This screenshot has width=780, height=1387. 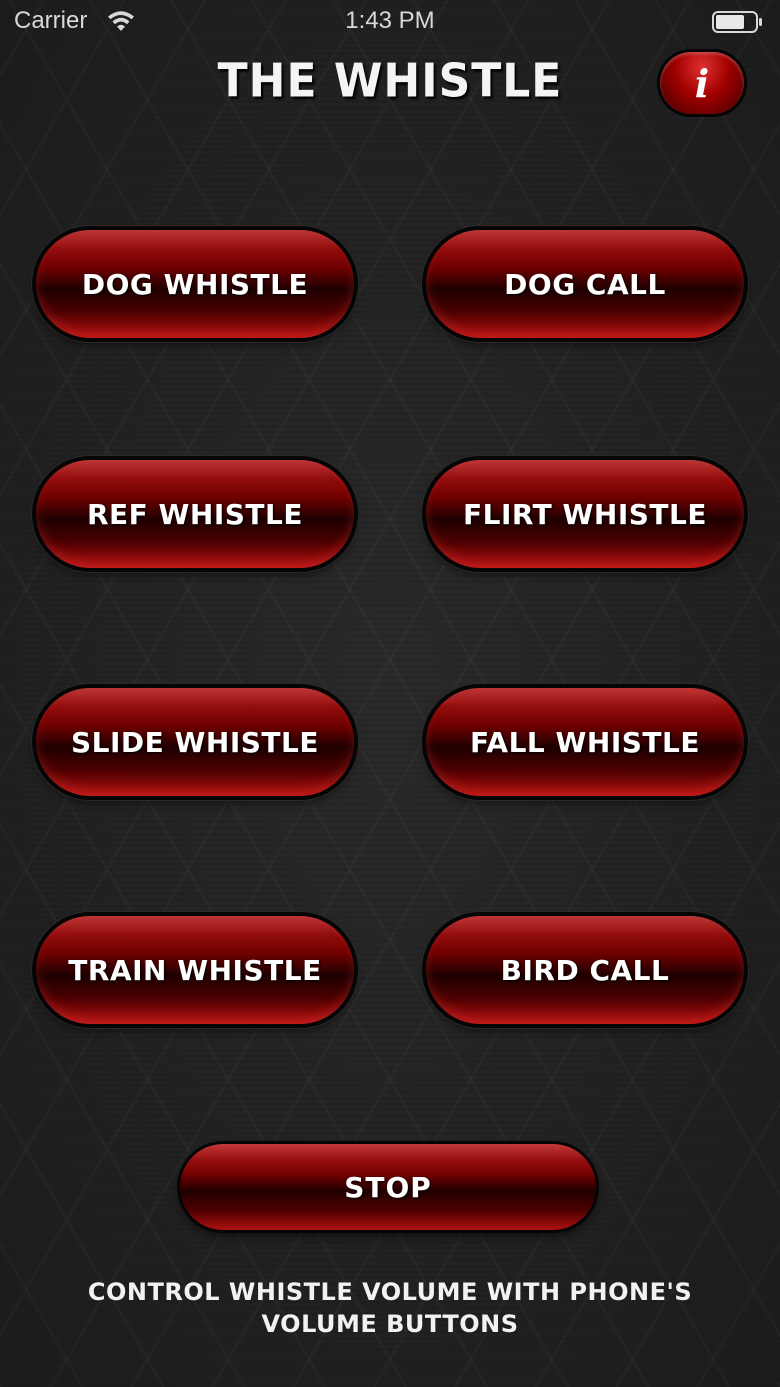 I want to click on fall-whistle-button: FALL WHISTLE, so click(x=585, y=742).